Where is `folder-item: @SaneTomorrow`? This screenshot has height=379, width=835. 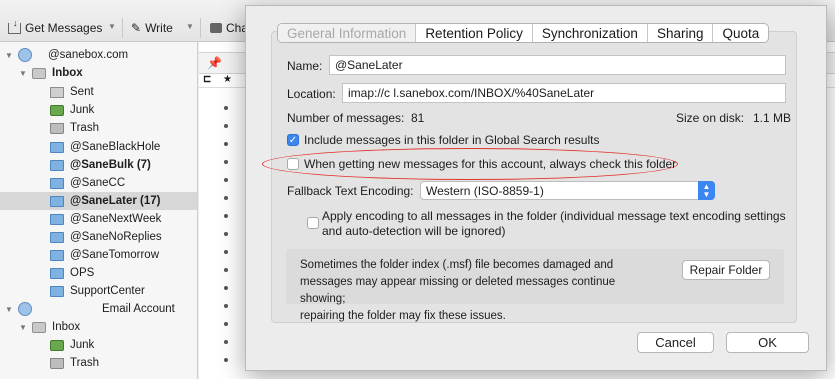 folder-item: @SaneTomorrow is located at coordinates (98, 255).